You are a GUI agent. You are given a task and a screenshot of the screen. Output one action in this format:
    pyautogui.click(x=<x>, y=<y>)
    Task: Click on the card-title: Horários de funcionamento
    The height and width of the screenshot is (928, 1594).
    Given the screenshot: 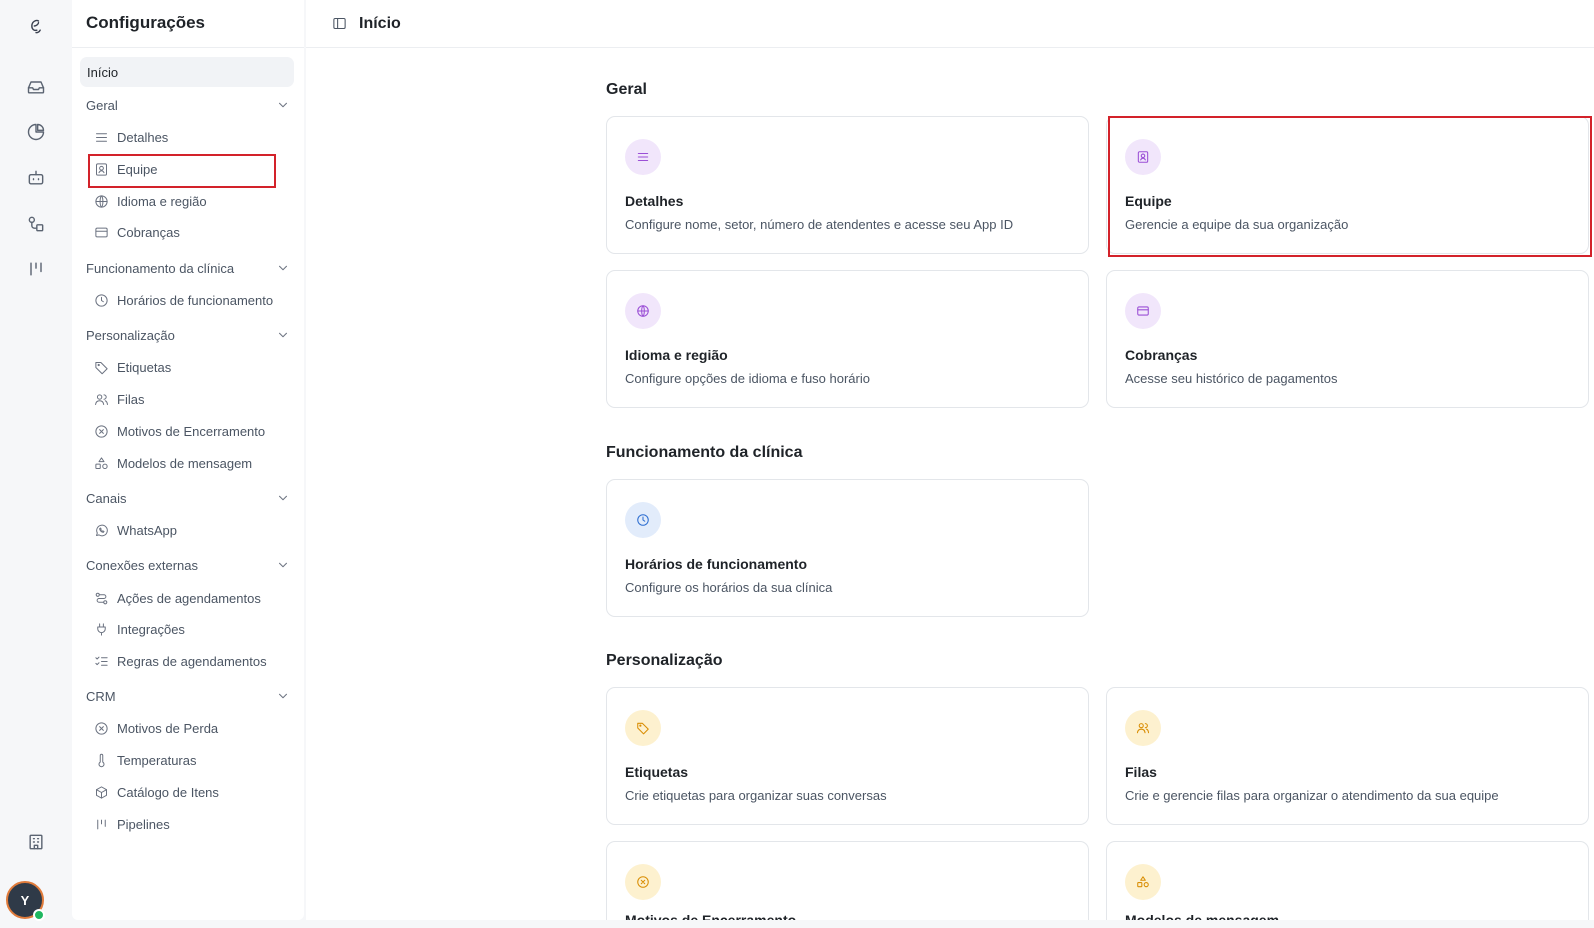 What is the action you would take?
    pyautogui.click(x=716, y=564)
    